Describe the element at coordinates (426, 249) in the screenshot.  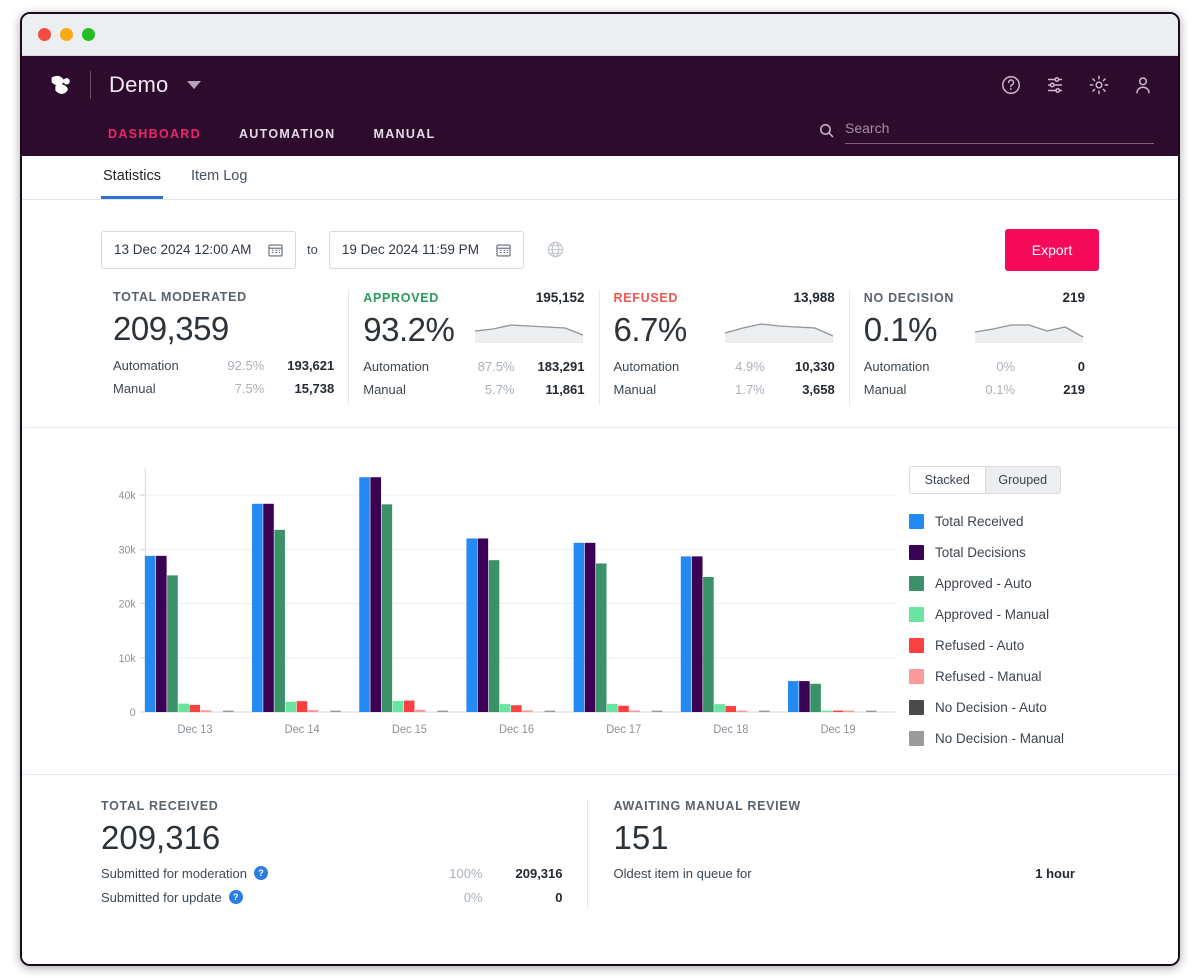
I see `date-to-field: 19 Dec 2024 11:59 PM` at that location.